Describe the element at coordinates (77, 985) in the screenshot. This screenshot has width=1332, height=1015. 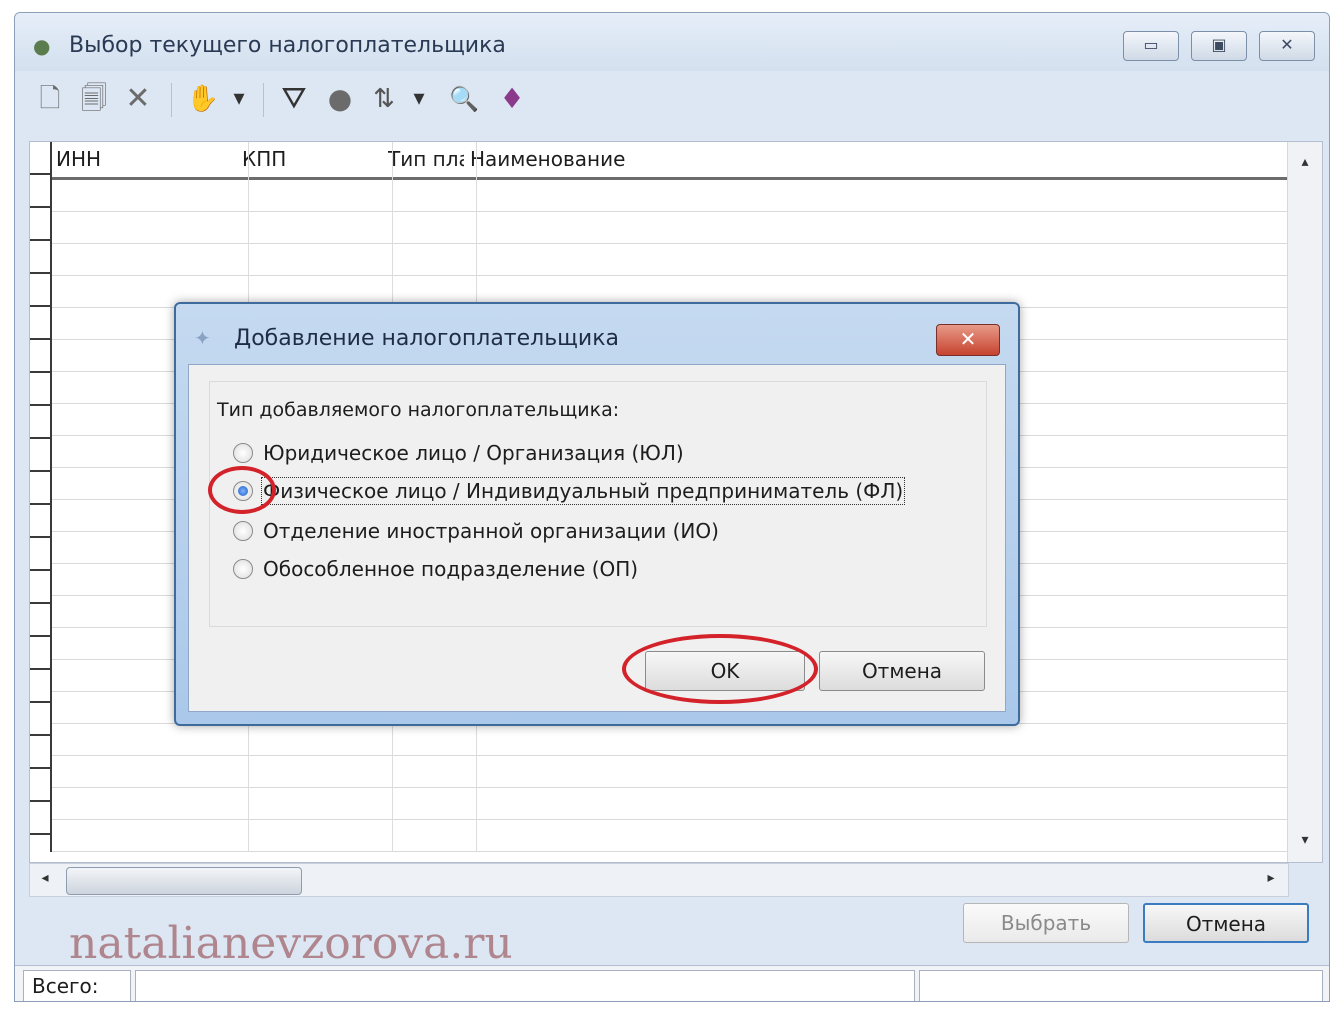
I see `total-label: Всего:` at that location.